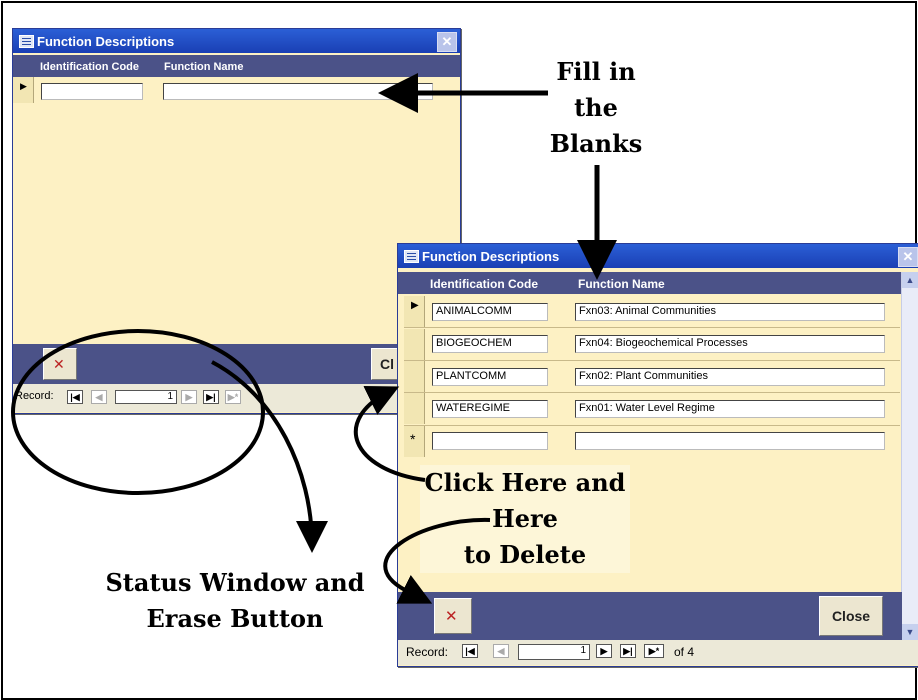 The height and width of the screenshot is (700, 918). What do you see at coordinates (389, 434) in the screenshot?
I see `arrow-to-selector` at bounding box center [389, 434].